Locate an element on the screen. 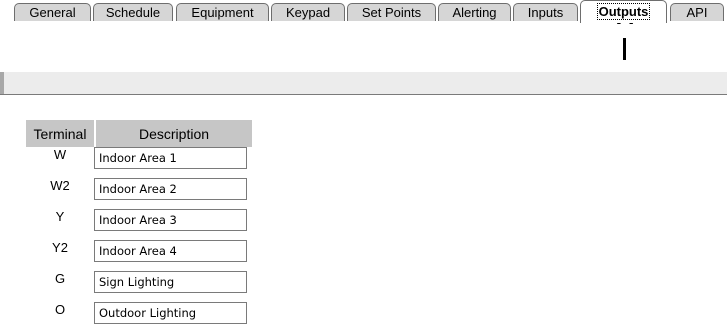 Image resolution: width=727 pixels, height=333 pixels. table-header-row: Terminal Description is located at coordinates (139, 133).